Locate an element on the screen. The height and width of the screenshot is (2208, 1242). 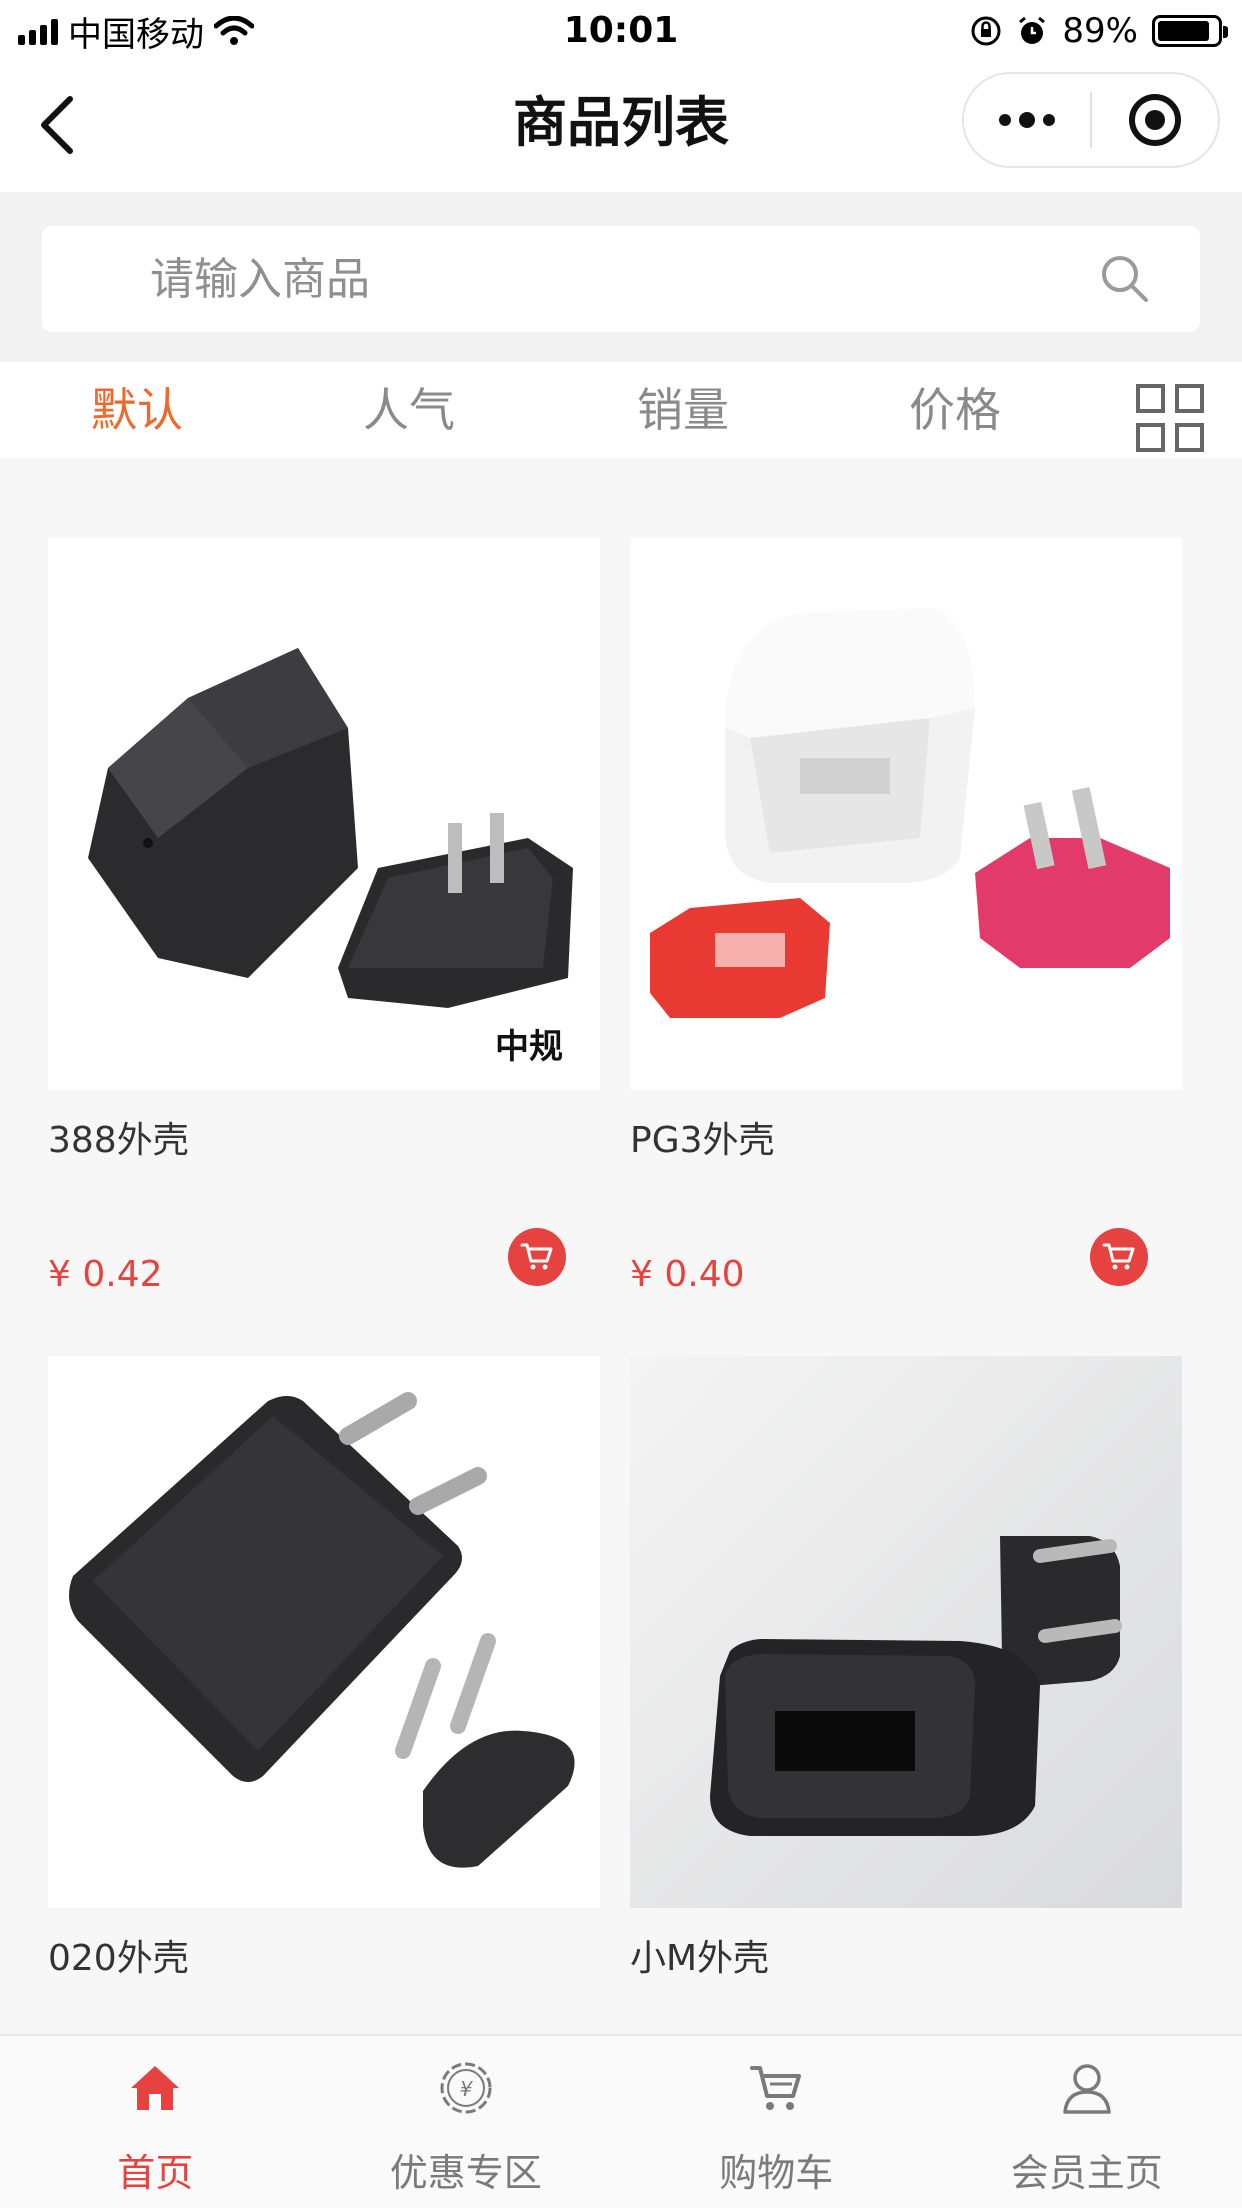
tabbar-label: 会员主页 is located at coordinates (1086, 2173).